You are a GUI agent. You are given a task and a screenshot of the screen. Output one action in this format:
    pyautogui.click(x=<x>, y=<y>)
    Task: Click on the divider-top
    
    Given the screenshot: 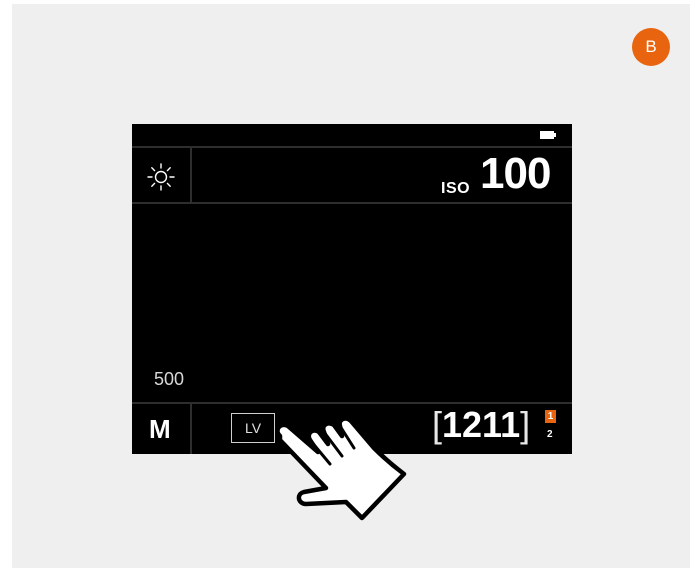 What is the action you would take?
    pyautogui.click(x=352, y=147)
    